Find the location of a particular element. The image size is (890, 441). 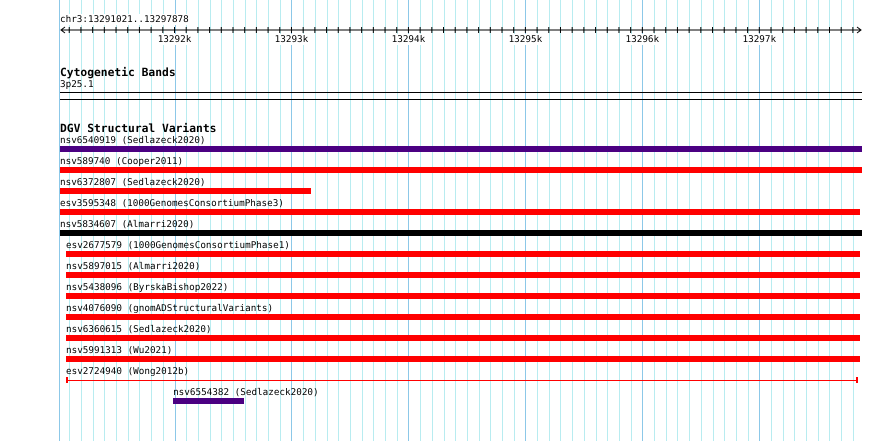

feature-label: esv2724940 (Wong2012b) is located at coordinates (128, 371).